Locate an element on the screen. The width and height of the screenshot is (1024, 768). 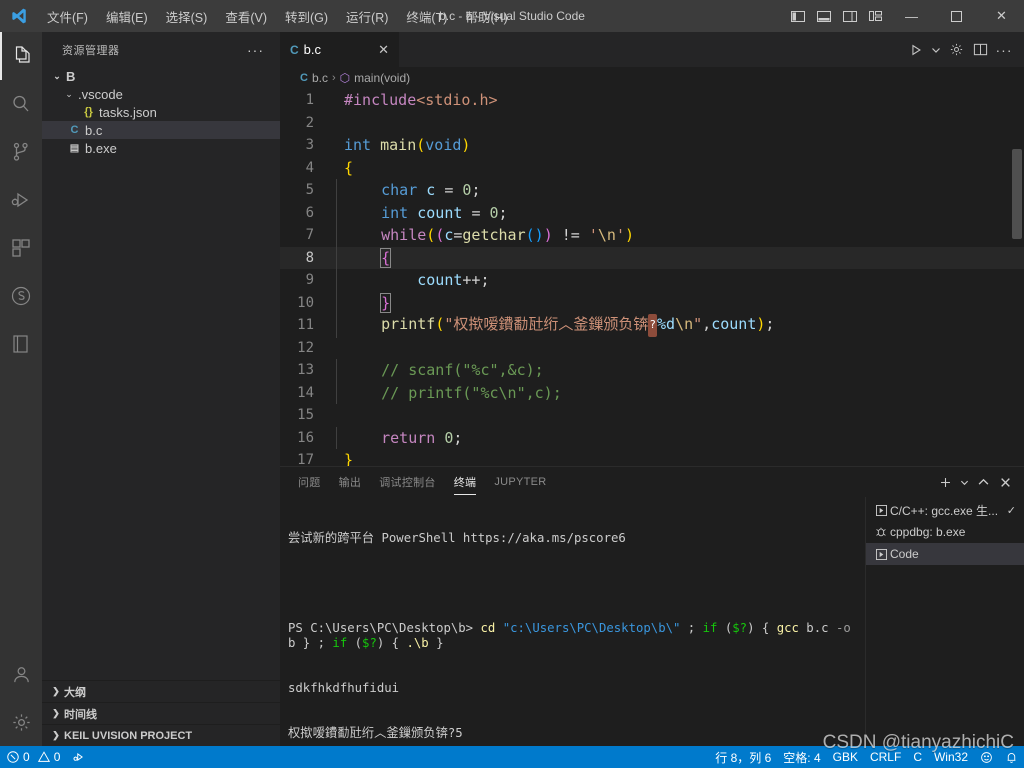
warning-icon is located at coordinates (43, 756).